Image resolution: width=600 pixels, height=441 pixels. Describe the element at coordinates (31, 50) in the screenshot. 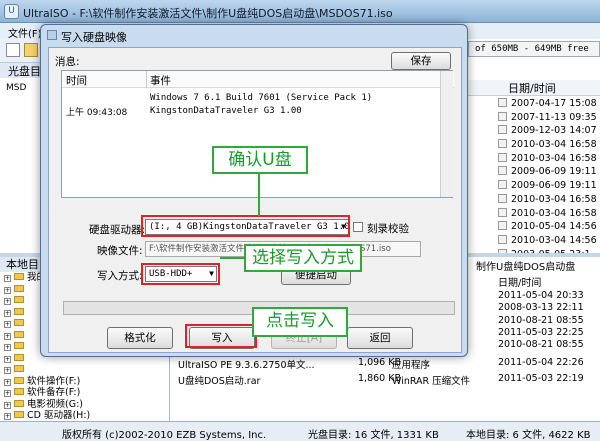

I see `open-folder-icon` at that location.